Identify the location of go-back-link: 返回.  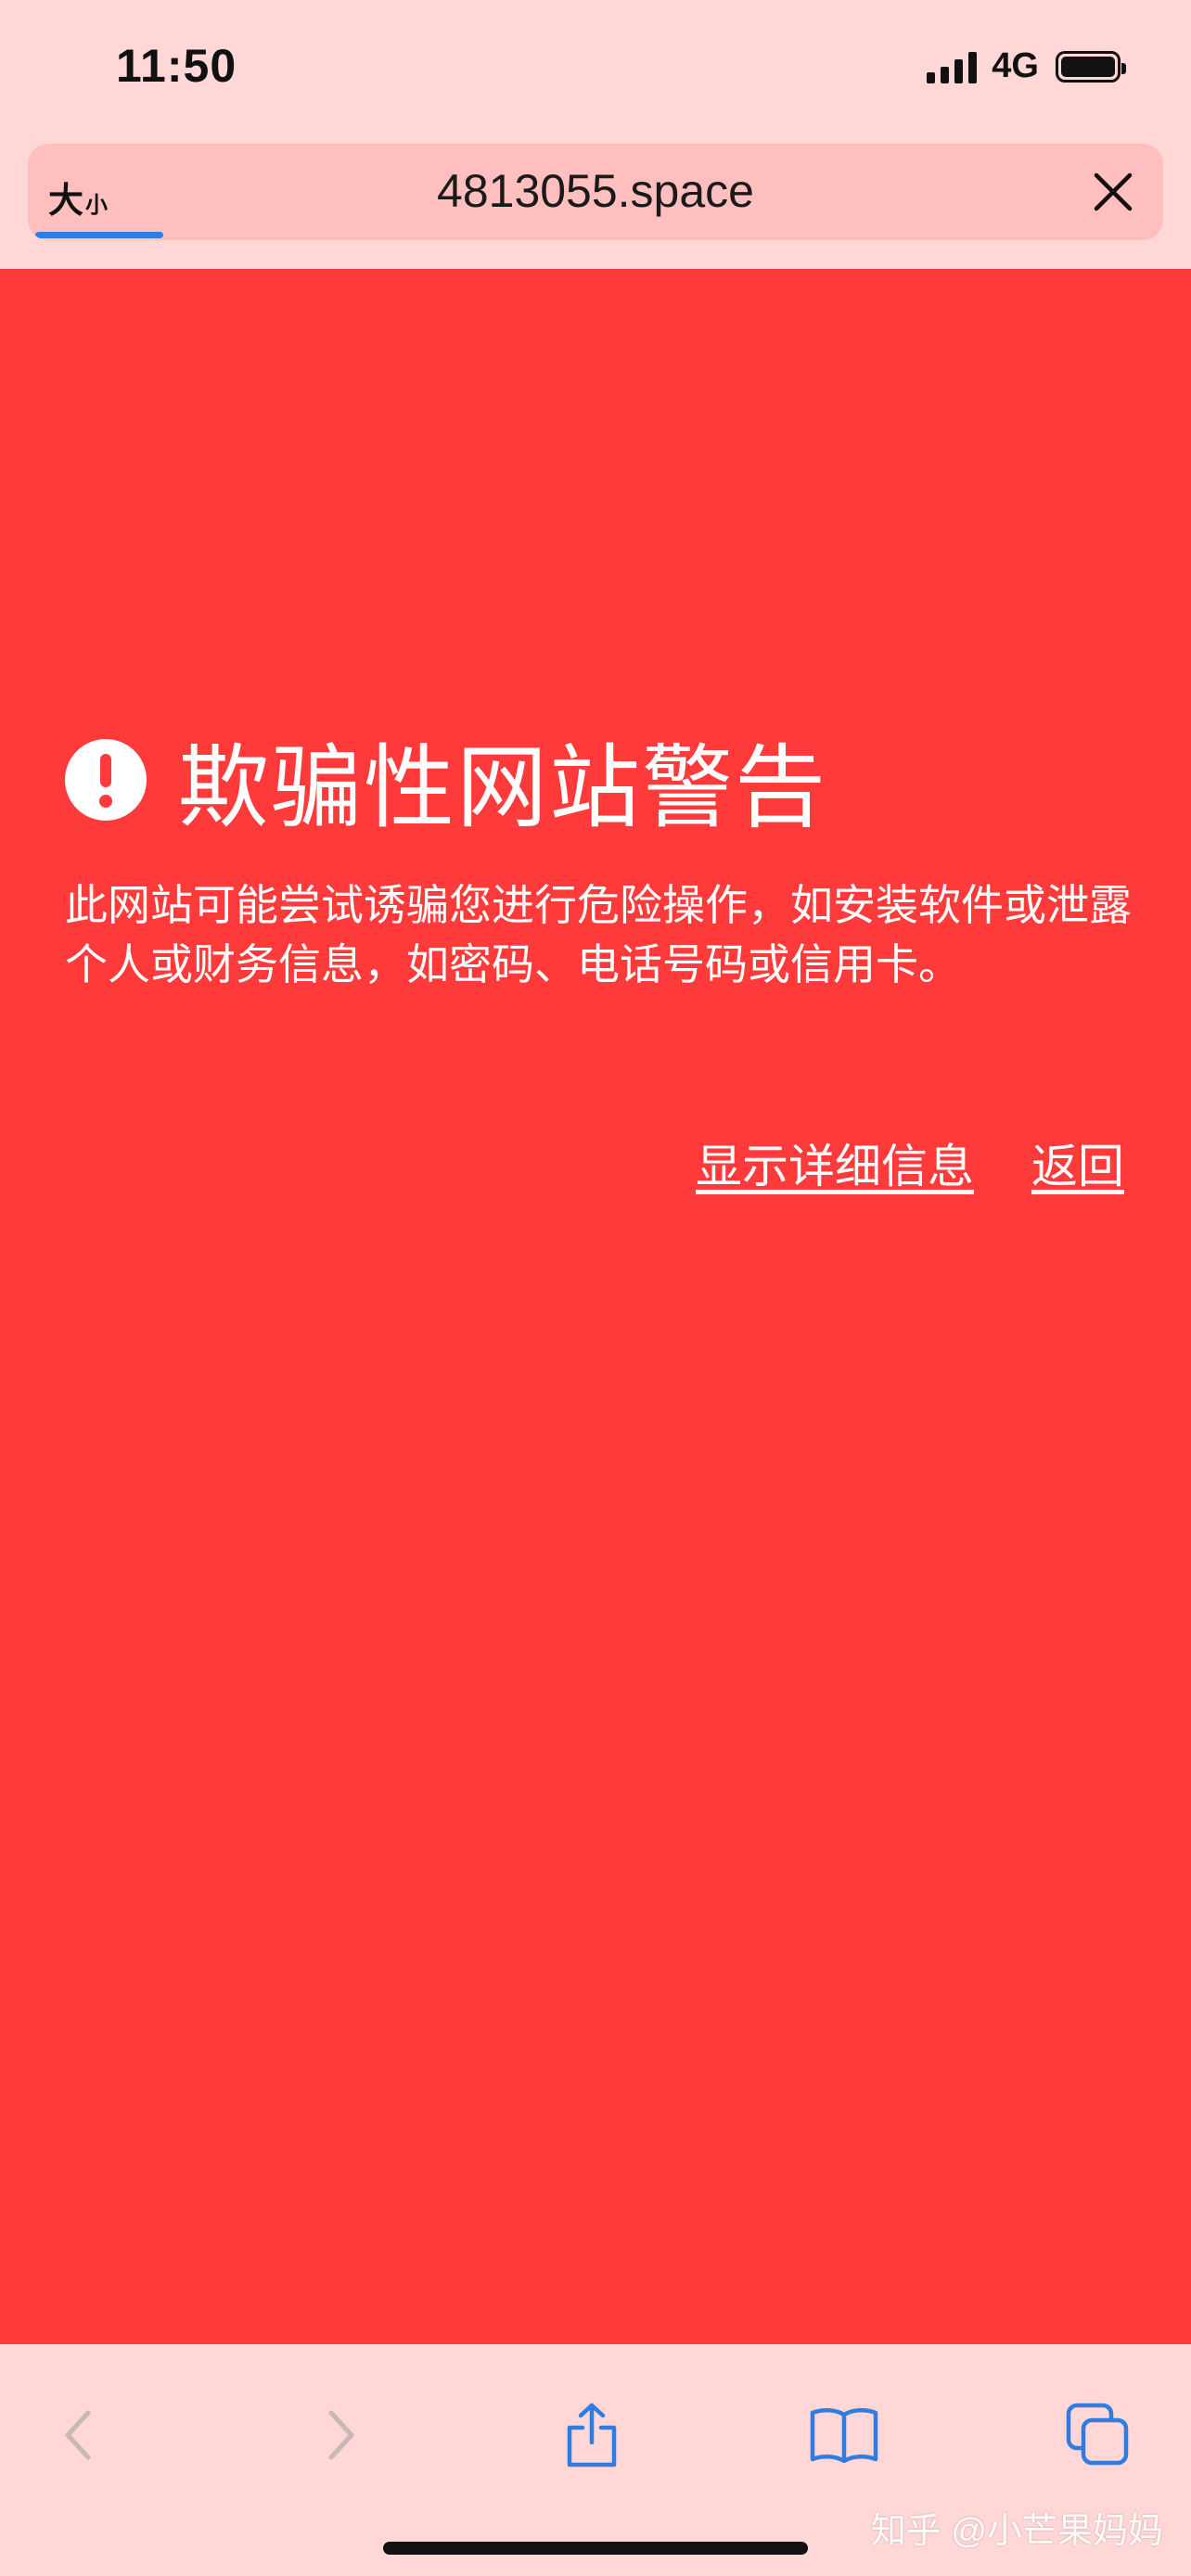
(1077, 1163).